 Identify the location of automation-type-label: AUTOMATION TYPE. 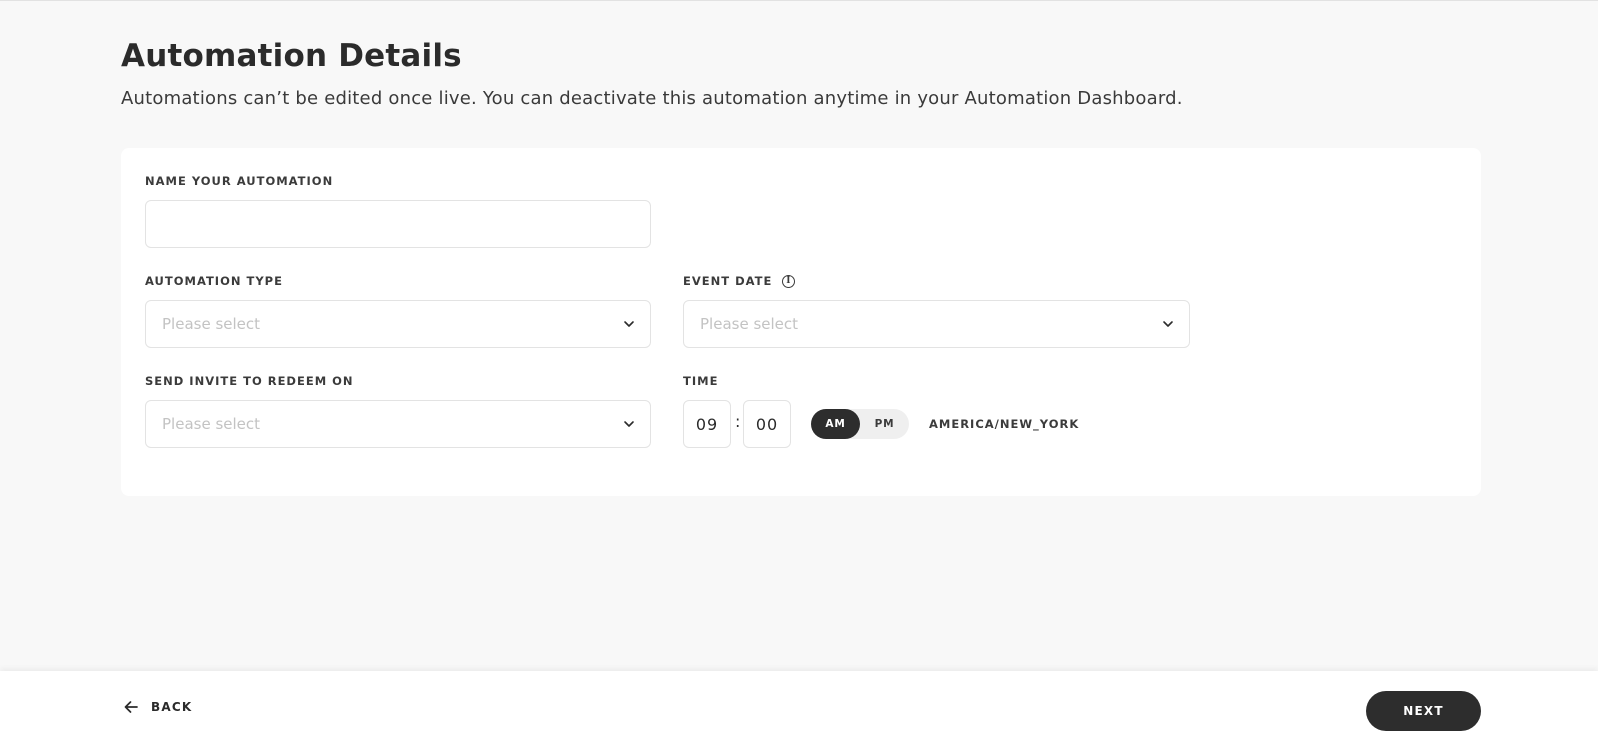
(214, 281).